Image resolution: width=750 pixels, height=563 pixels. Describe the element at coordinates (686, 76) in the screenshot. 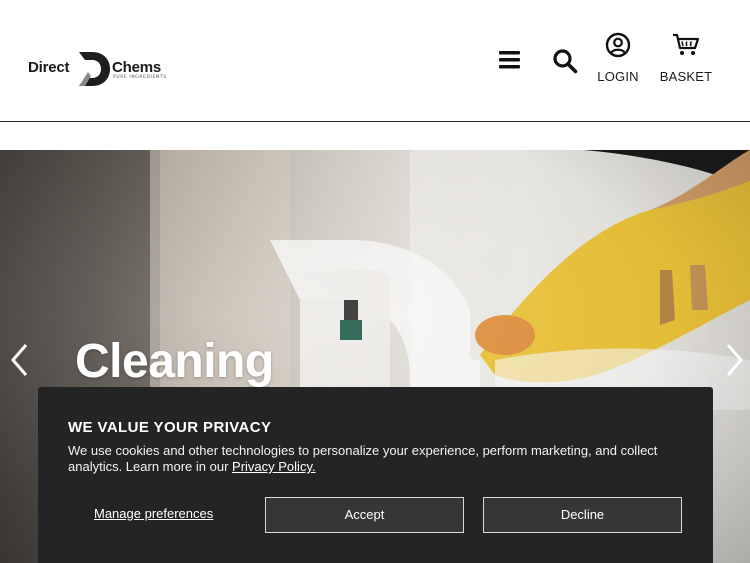

I see `basket-label: BASKET` at that location.